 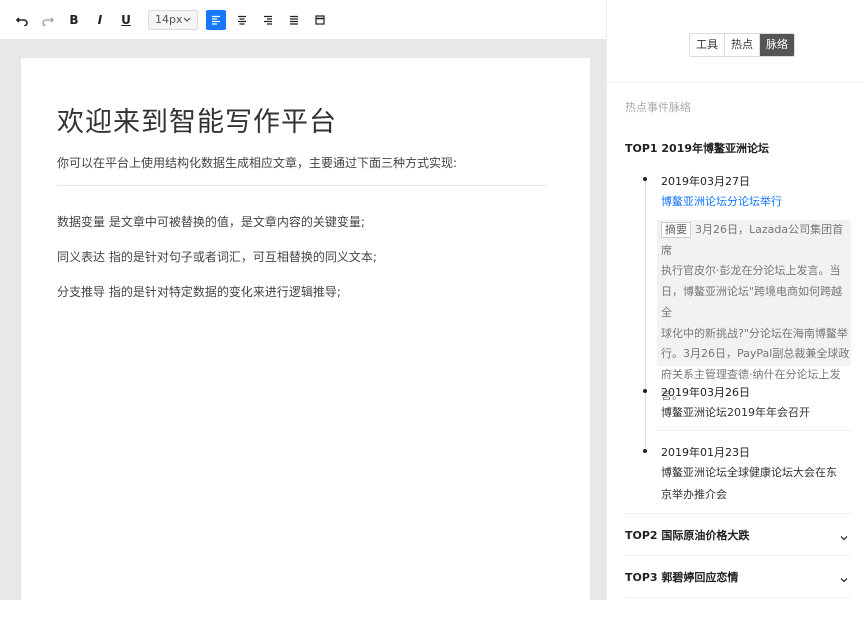 I want to click on editor-toolbar: B I U 14px, so click(x=303, y=20).